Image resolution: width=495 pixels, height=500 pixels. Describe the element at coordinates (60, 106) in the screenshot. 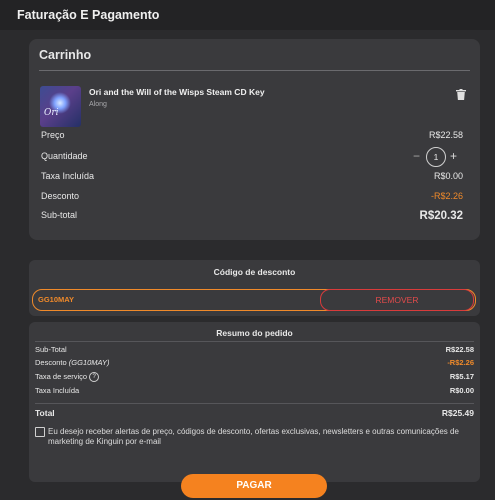

I see `product-thumbnail: Ori` at that location.